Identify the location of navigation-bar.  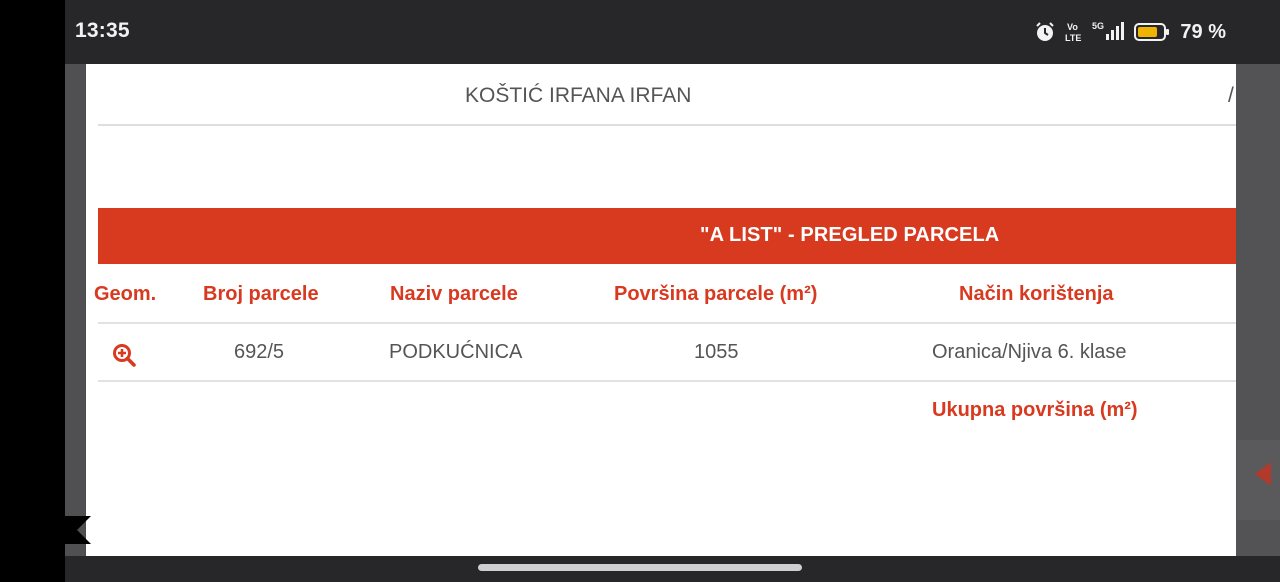
(672, 569).